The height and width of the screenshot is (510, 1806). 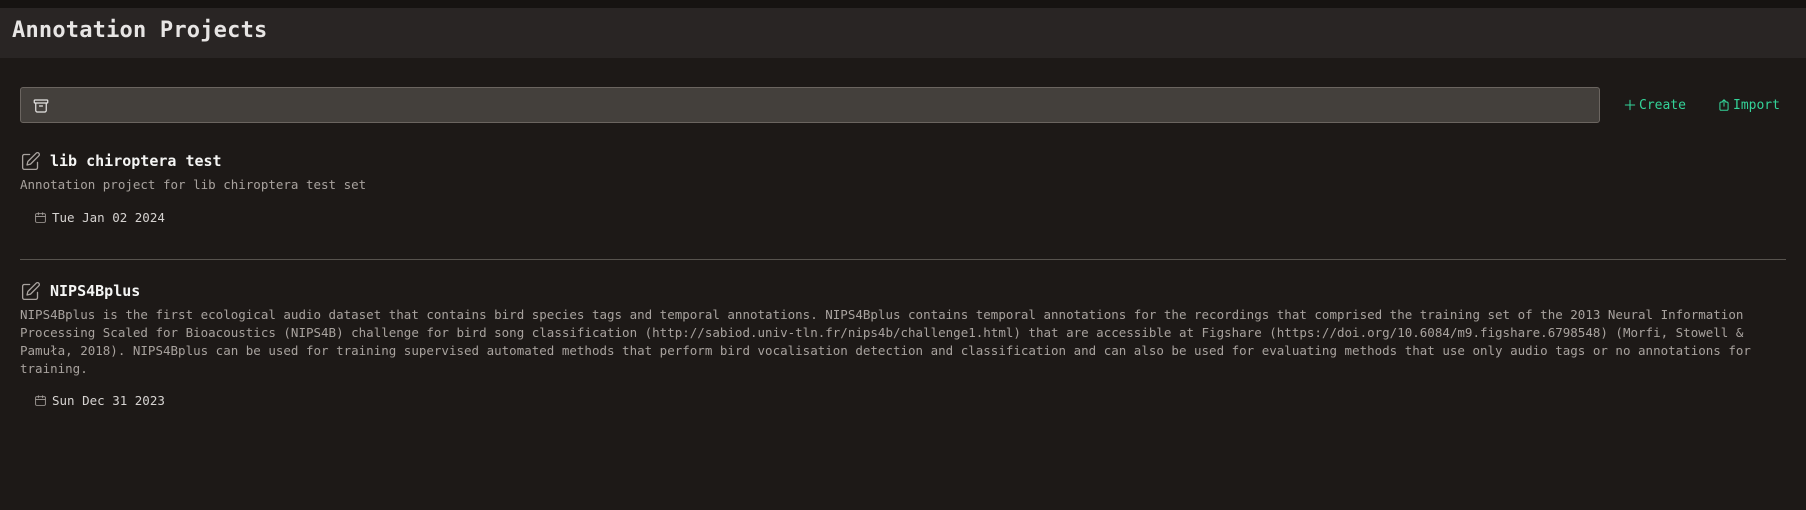 What do you see at coordinates (1662, 105) in the screenshot?
I see `create-label: Create` at bounding box center [1662, 105].